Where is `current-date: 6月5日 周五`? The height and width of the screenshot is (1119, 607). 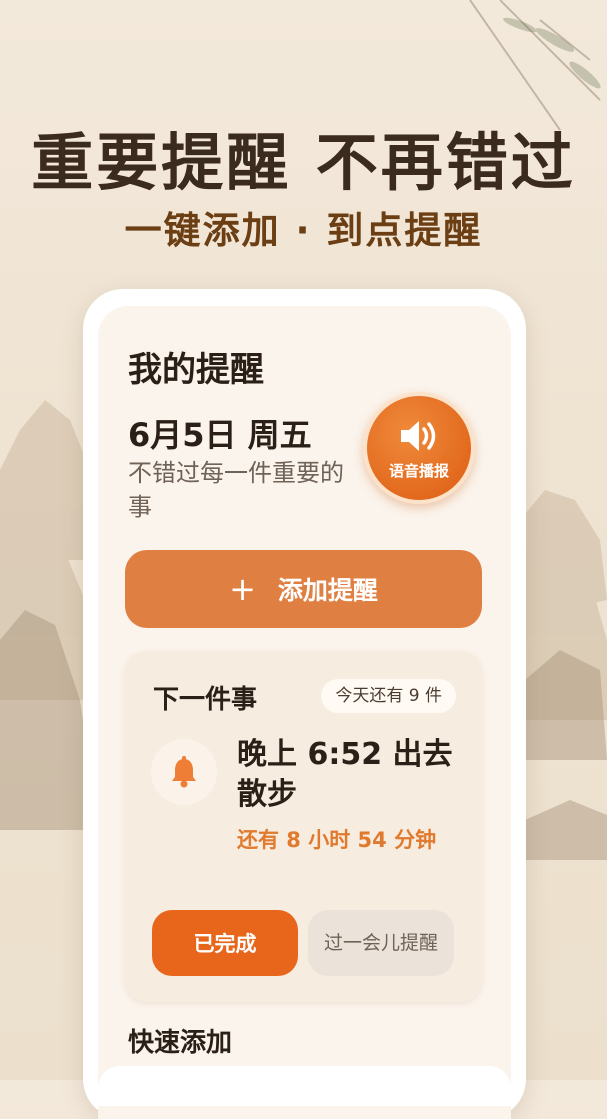 current-date: 6月5日 周五 is located at coordinates (220, 435).